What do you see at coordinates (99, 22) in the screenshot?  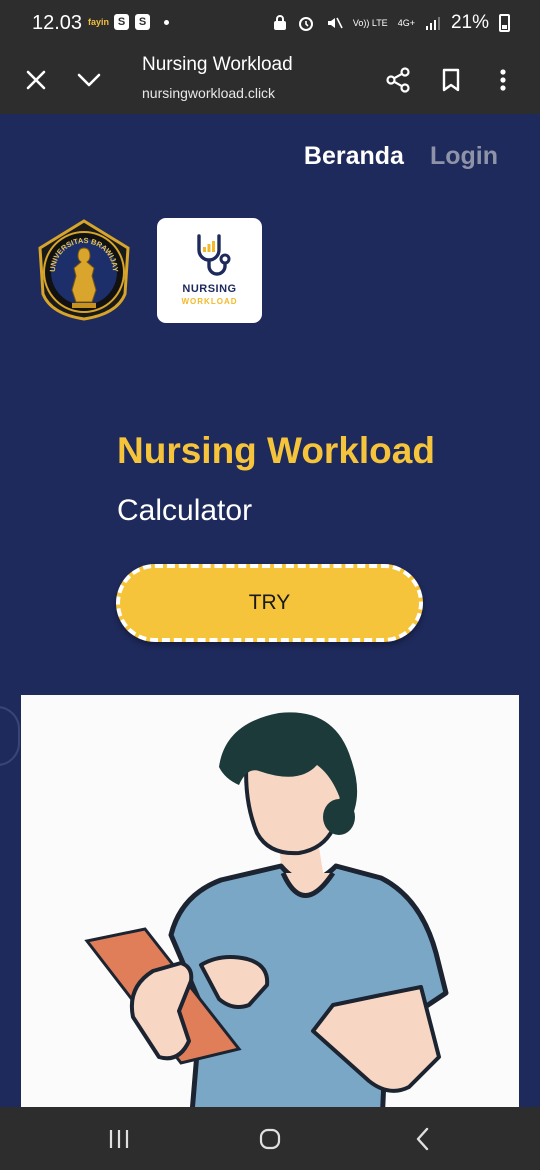 I see `app-notification-icon: fayin` at bounding box center [99, 22].